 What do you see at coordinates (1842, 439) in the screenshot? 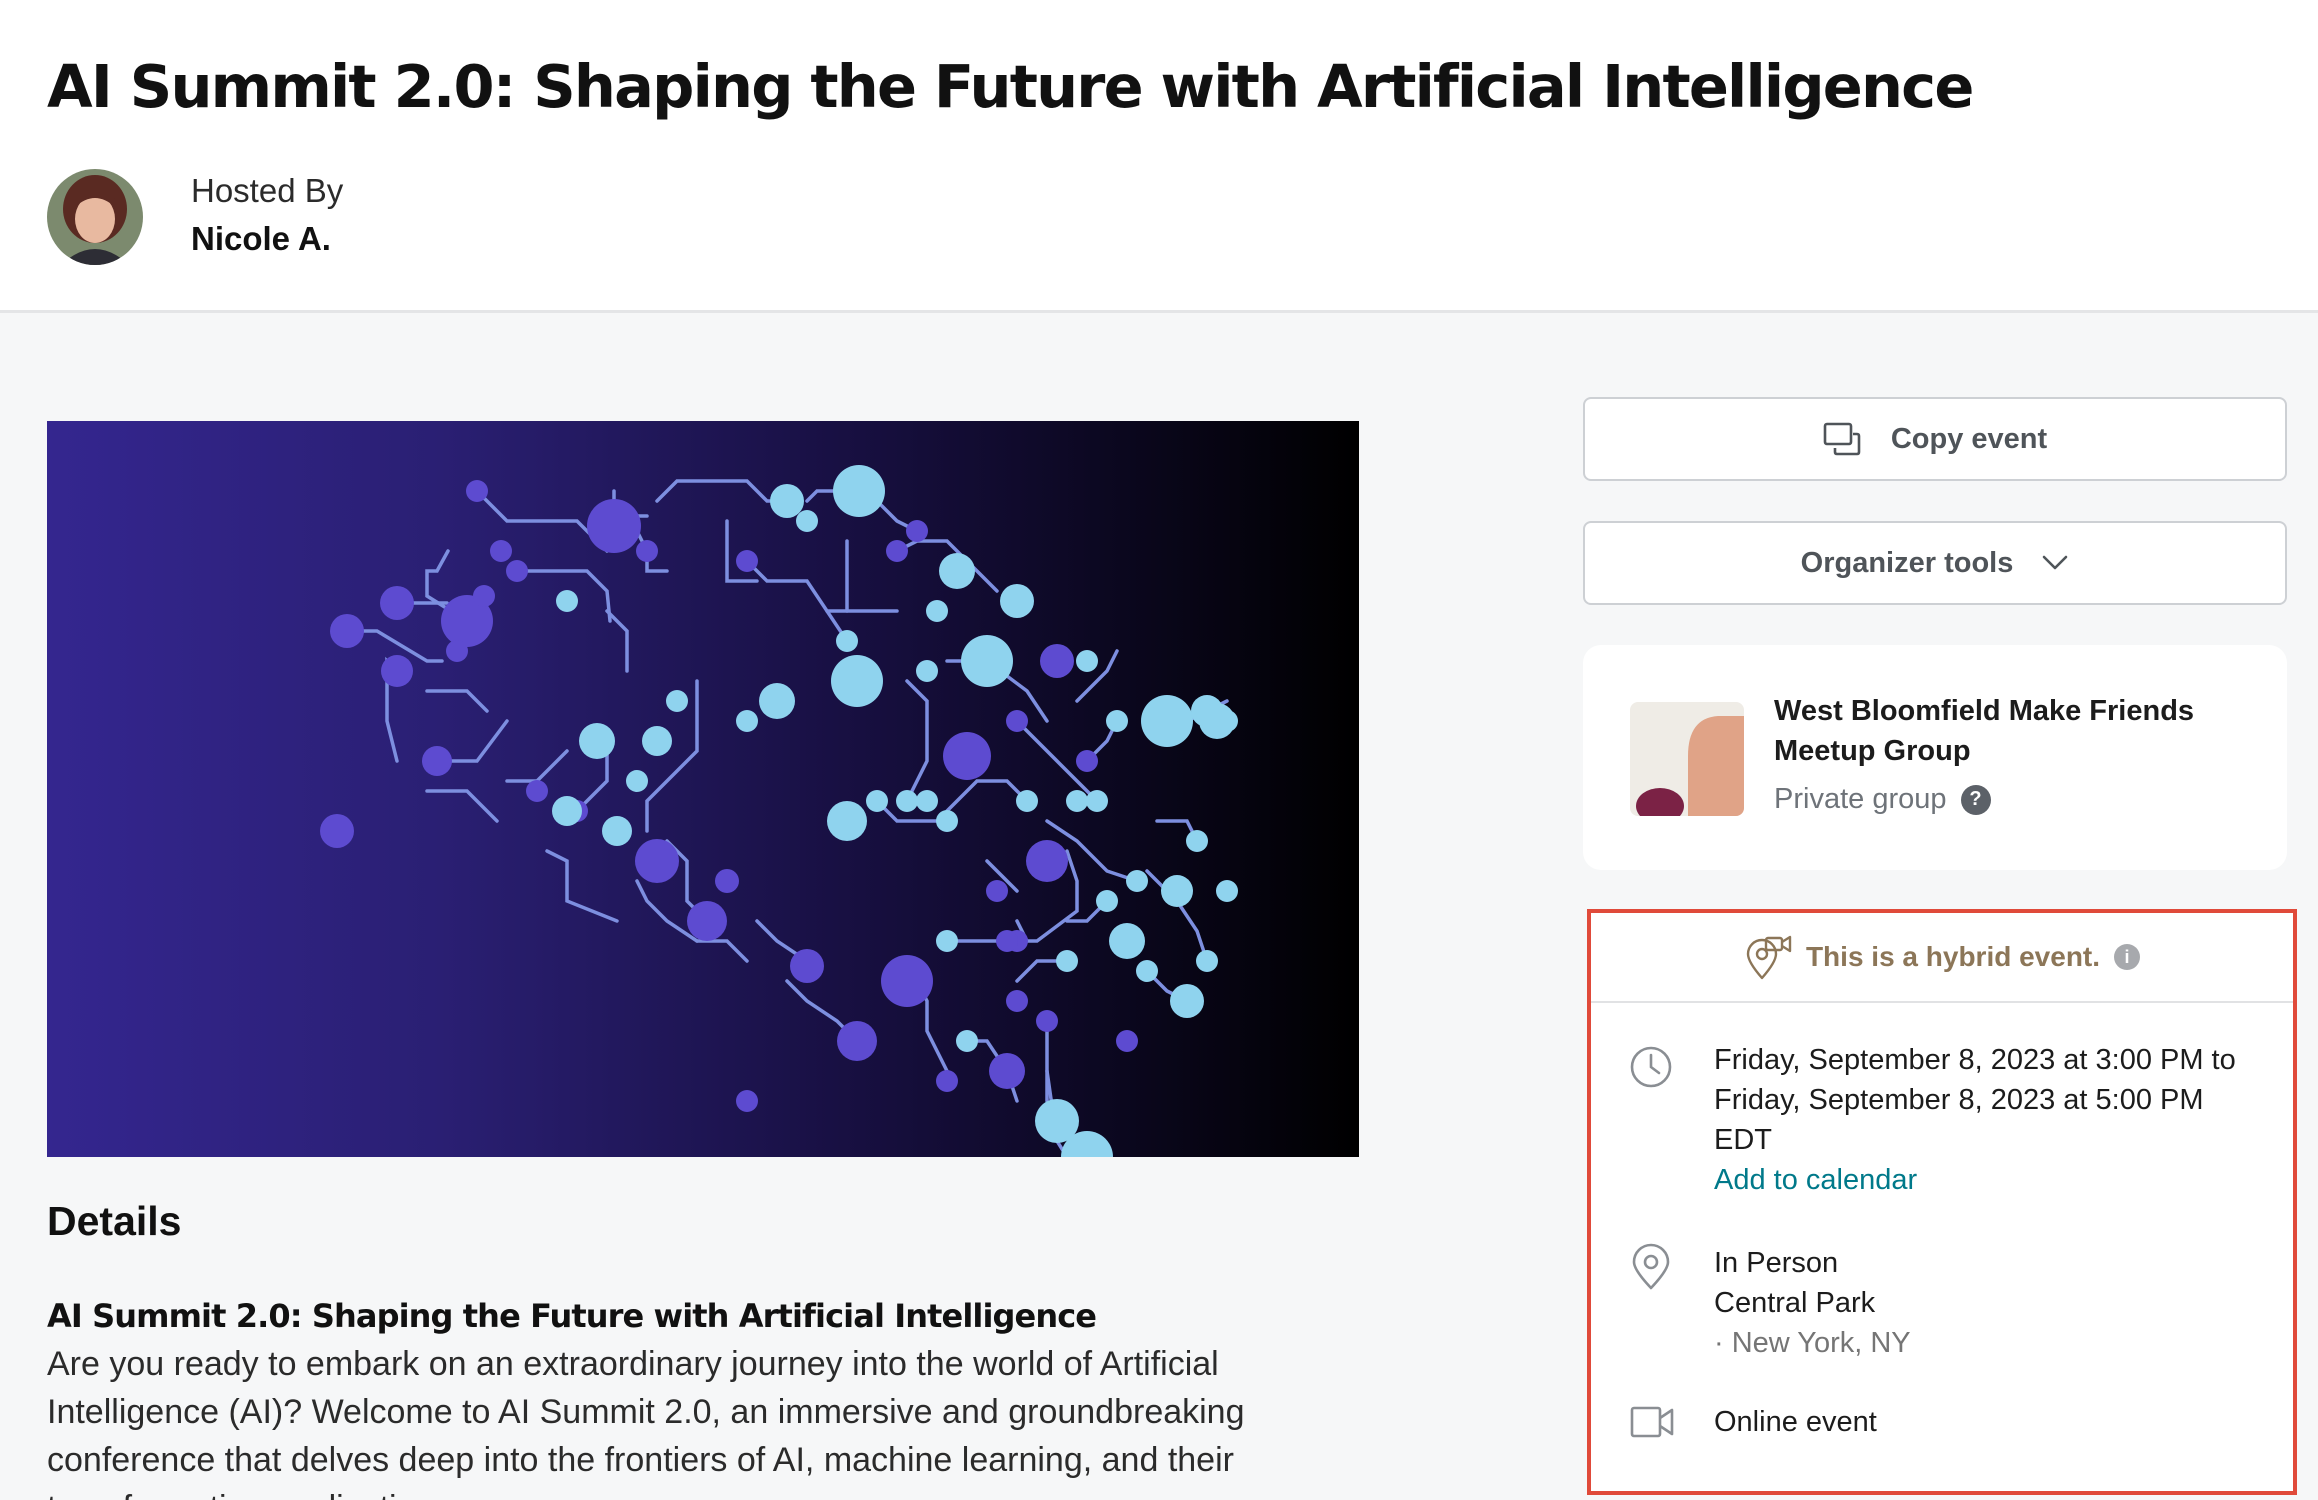
I see `copy-icon` at bounding box center [1842, 439].